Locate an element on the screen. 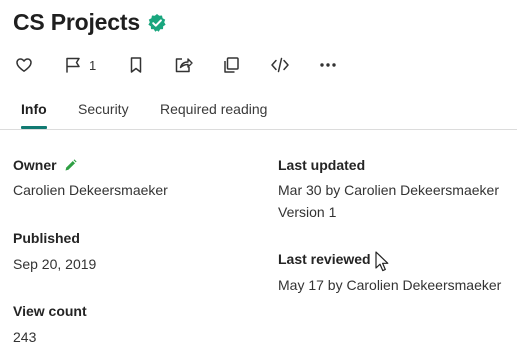 The width and height of the screenshot is (517, 355). edit-owner-icon is located at coordinates (70, 165).